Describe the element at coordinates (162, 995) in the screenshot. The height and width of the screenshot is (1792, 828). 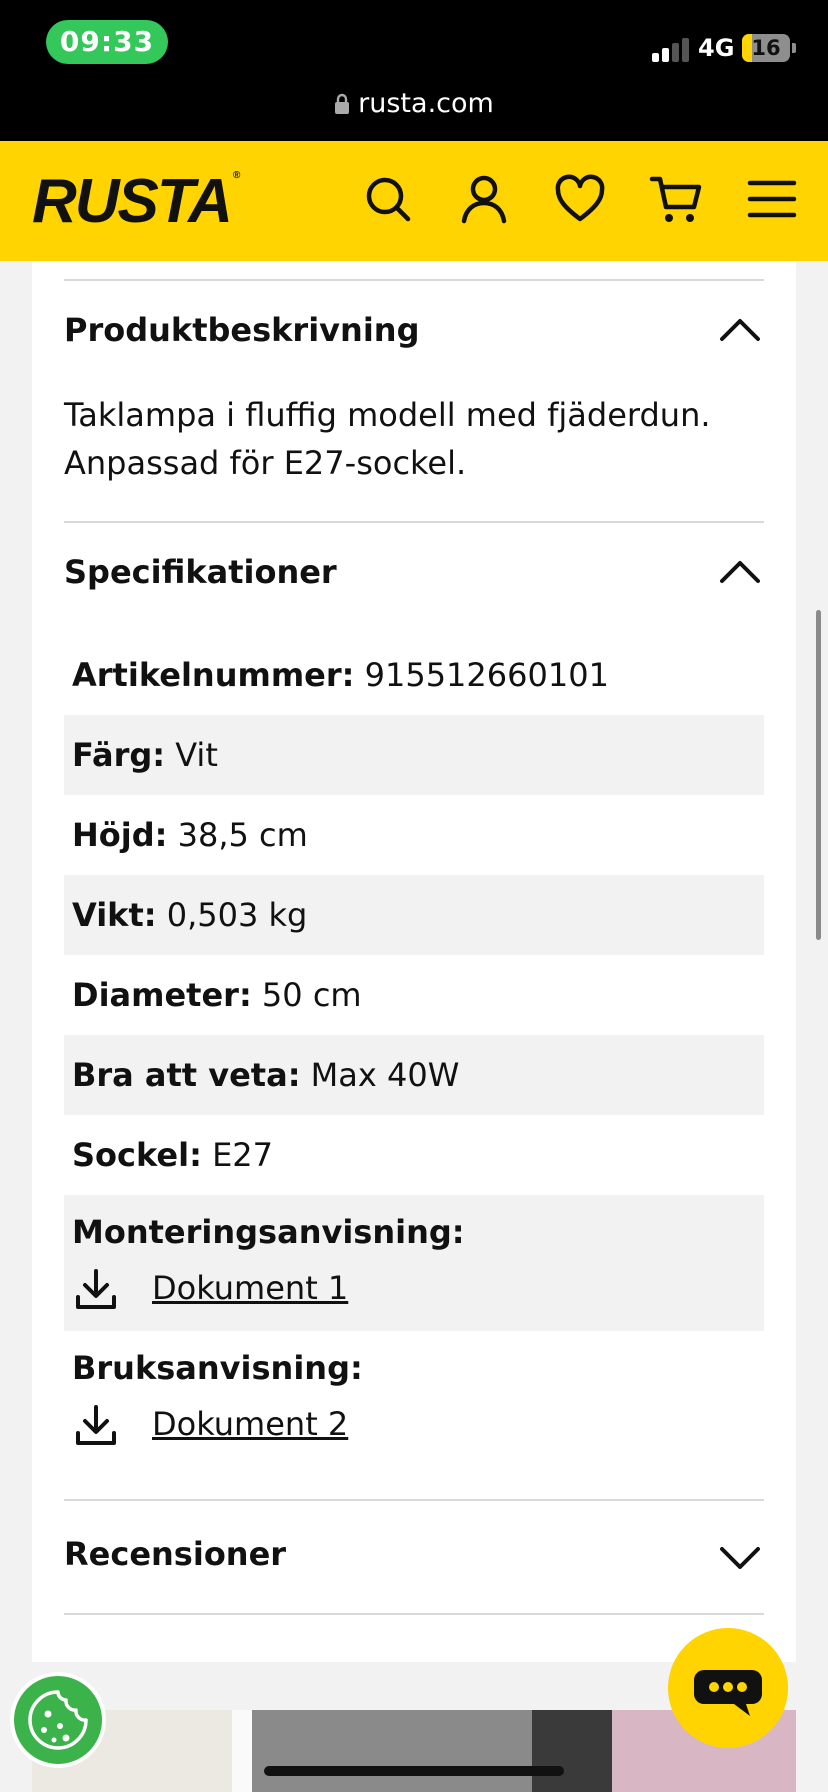
I see `spec-label: Diameter:` at that location.